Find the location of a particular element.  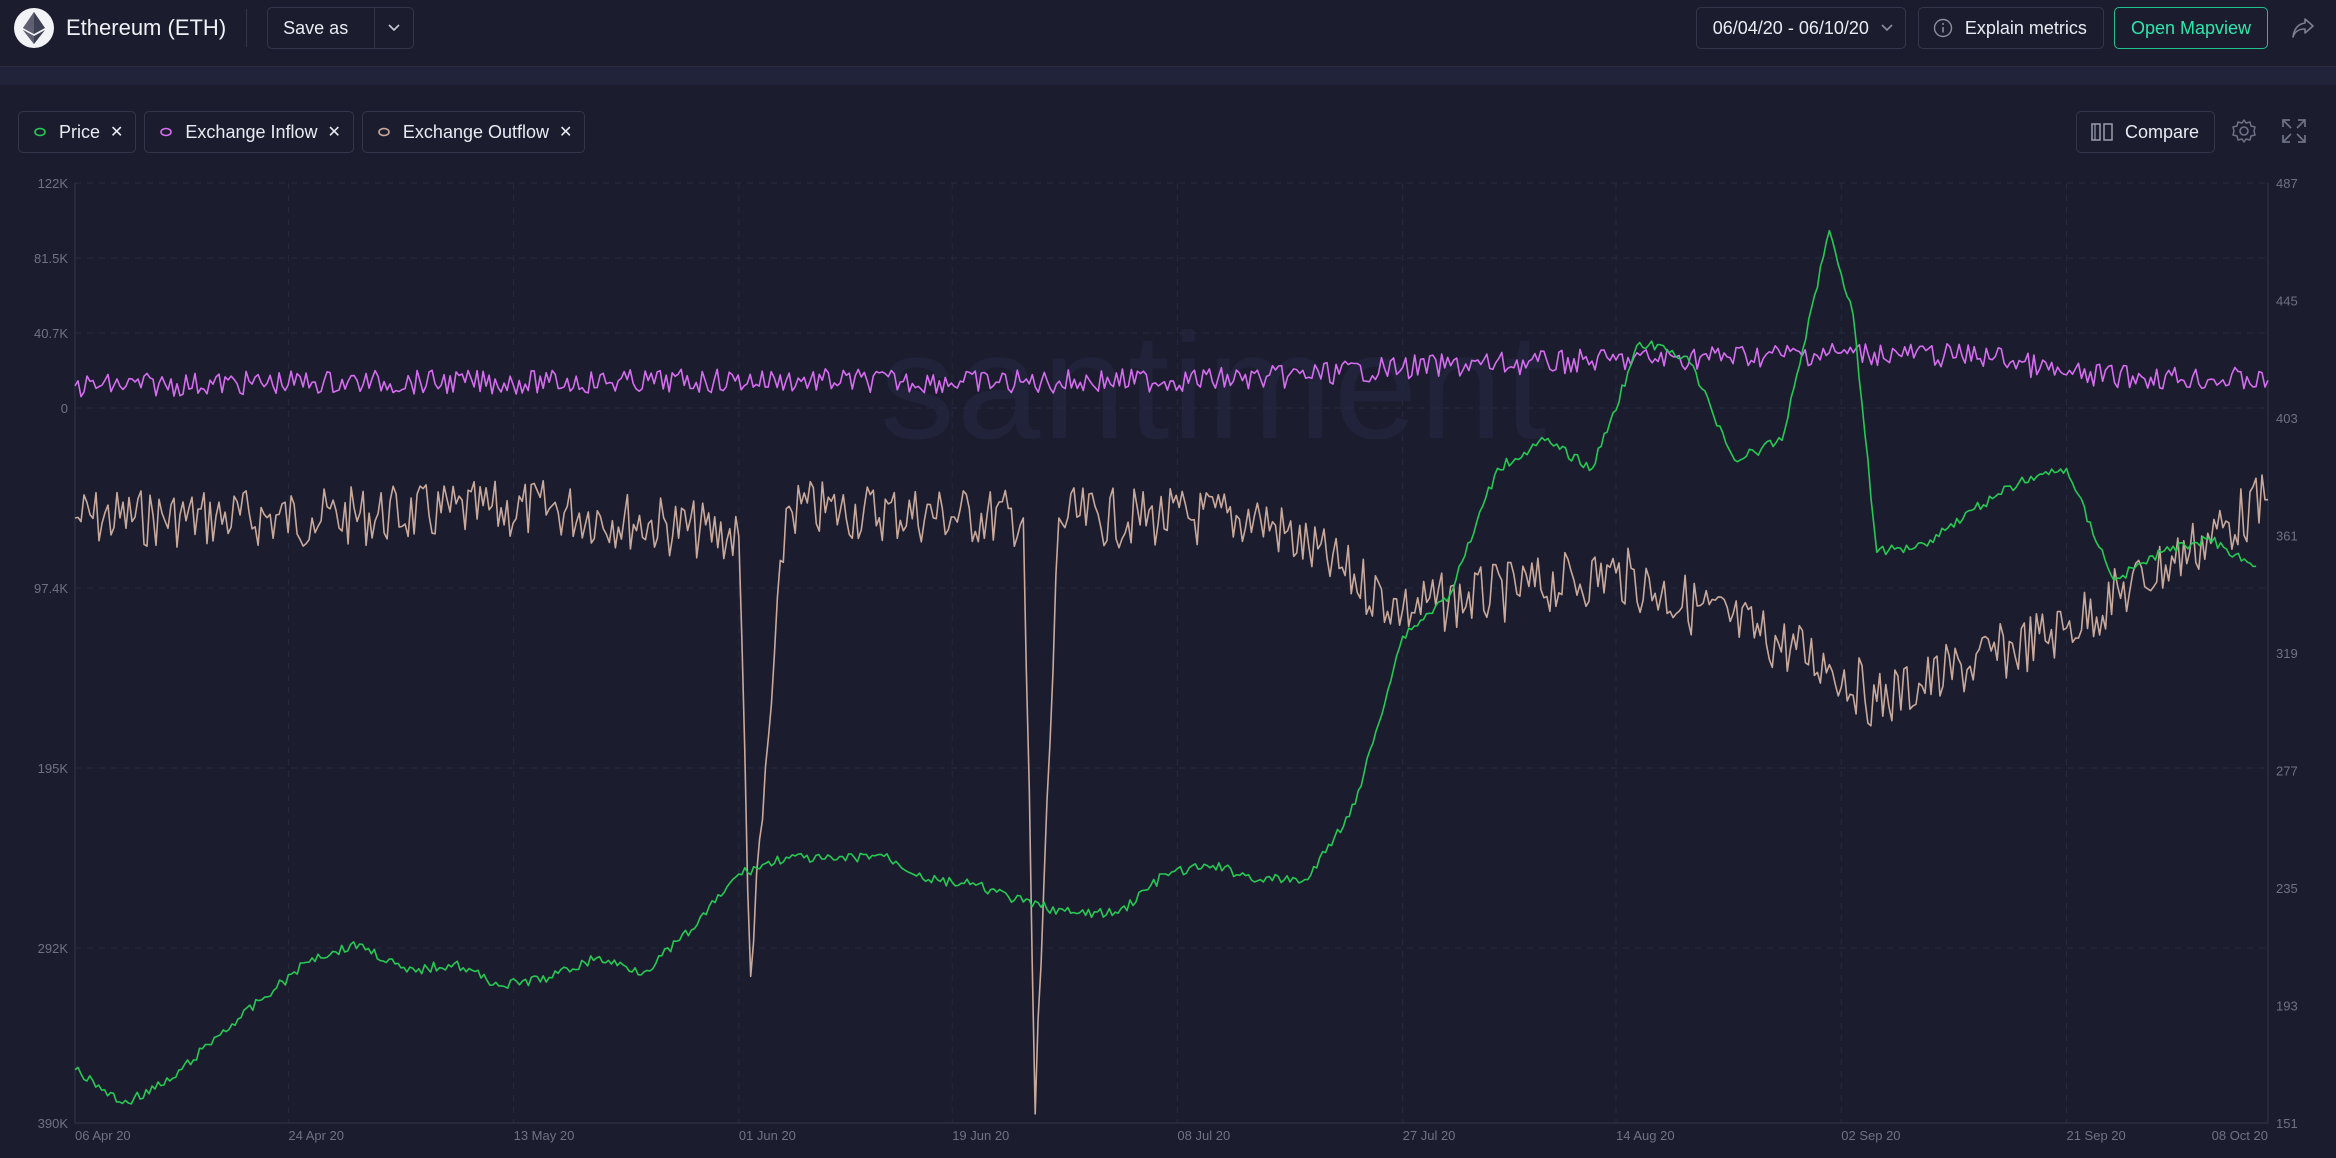

right-tick-label: 277 is located at coordinates (2287, 771).